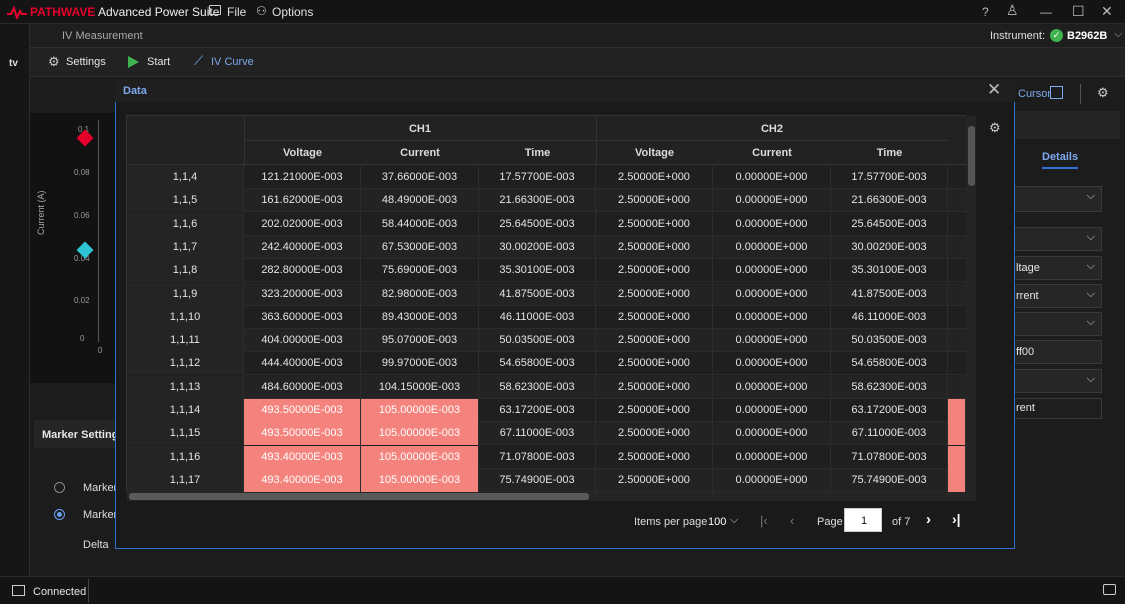  Describe the element at coordinates (1025, 352) in the screenshot. I see `color-field-value: ff00` at that location.